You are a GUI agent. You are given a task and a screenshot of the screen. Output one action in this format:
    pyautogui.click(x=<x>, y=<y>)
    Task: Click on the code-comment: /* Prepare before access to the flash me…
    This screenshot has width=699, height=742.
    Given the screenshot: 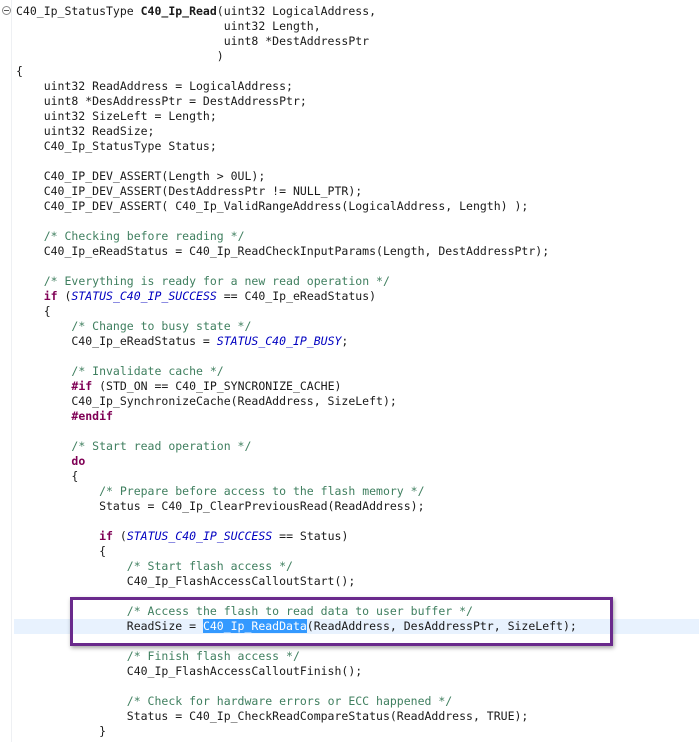 What is the action you would take?
    pyautogui.click(x=262, y=491)
    